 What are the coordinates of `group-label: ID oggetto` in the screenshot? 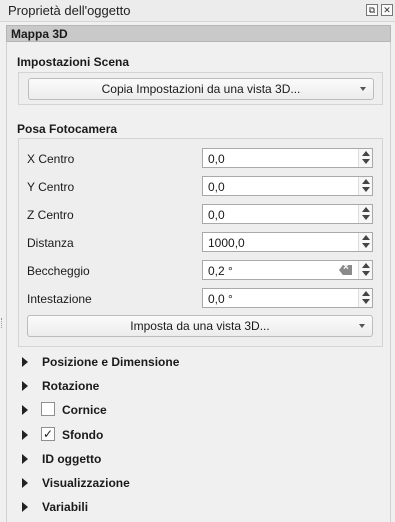 It's located at (72, 459).